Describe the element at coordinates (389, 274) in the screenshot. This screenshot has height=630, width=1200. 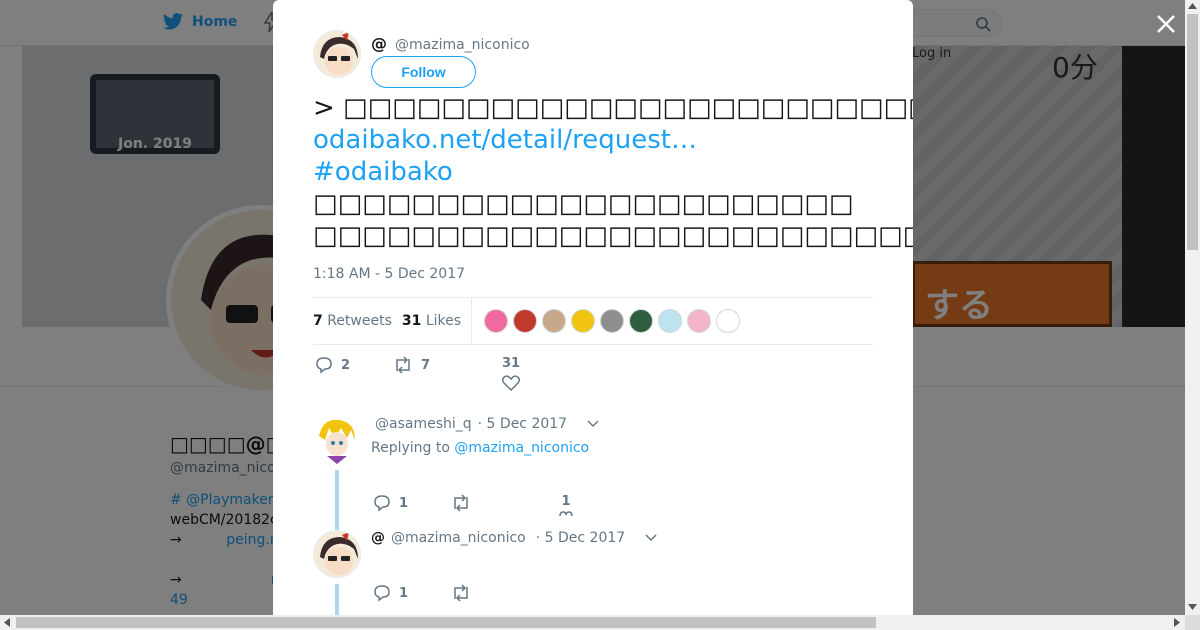
I see `tweet-timestamp: 1:18 AM - 5 Dec 2017` at that location.